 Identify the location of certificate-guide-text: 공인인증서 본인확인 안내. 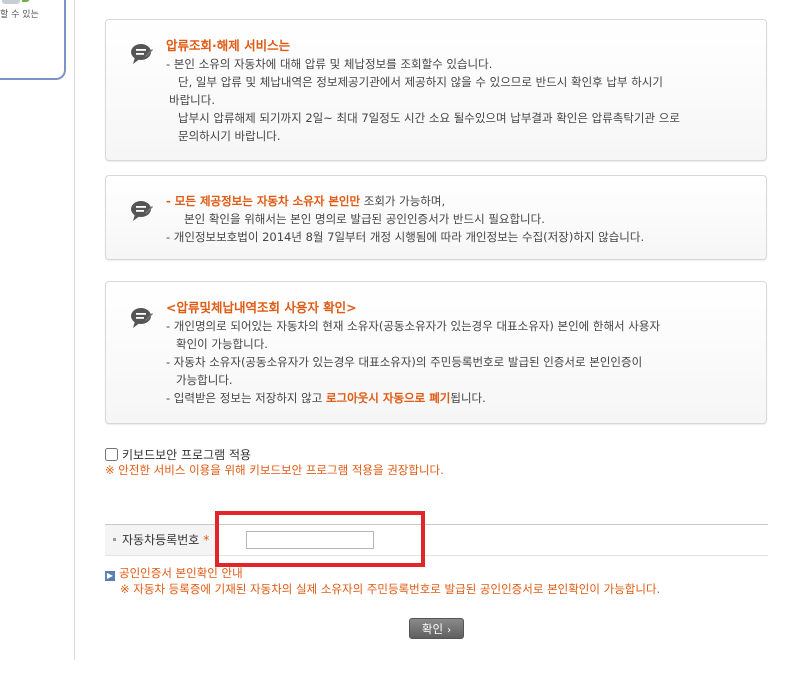
(181, 573).